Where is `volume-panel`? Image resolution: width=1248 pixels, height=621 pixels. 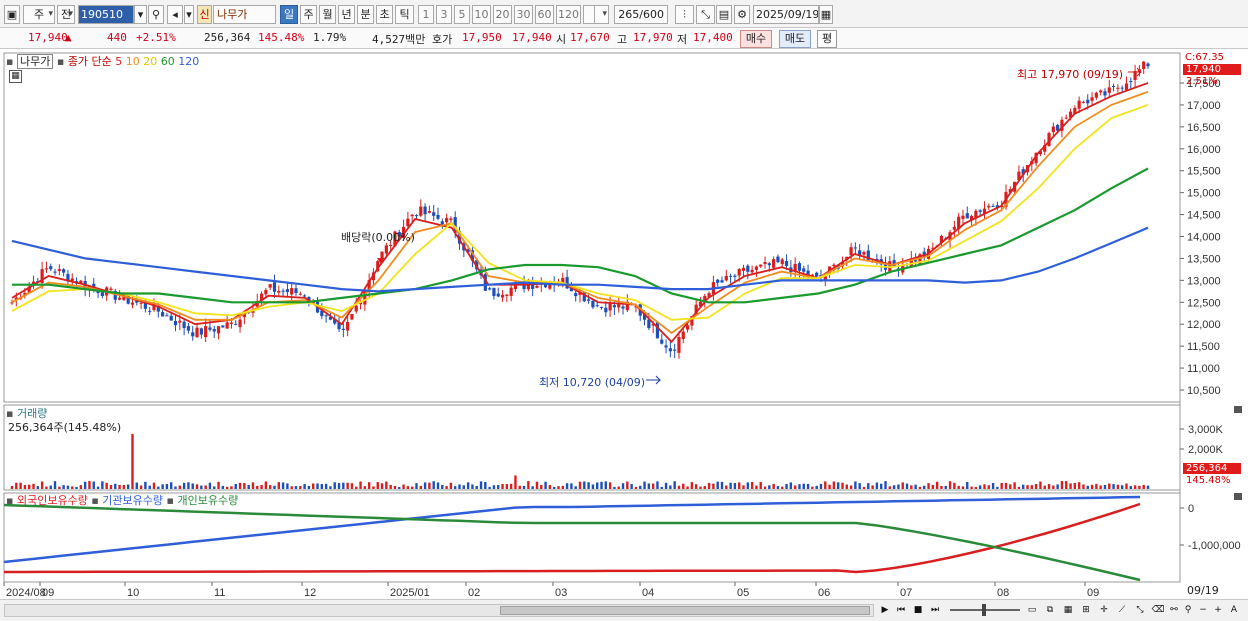
volume-panel is located at coordinates (592, 447).